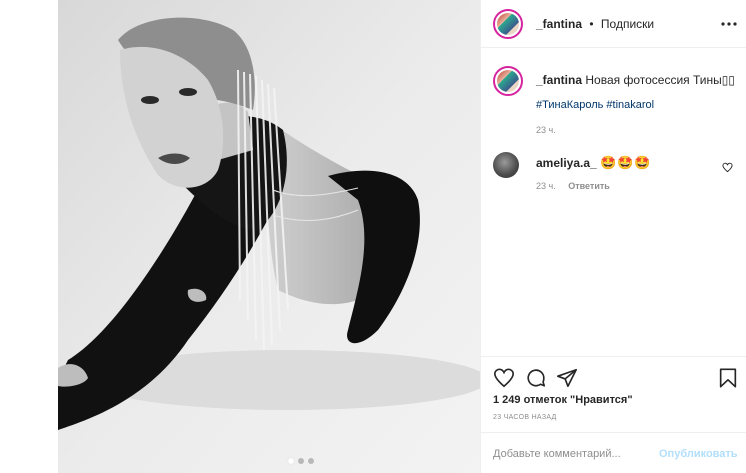 This screenshot has height=473, width=746. What do you see at coordinates (563, 400) in the screenshot?
I see `likes-count: 1 249 отметок "Нравится"` at bounding box center [563, 400].